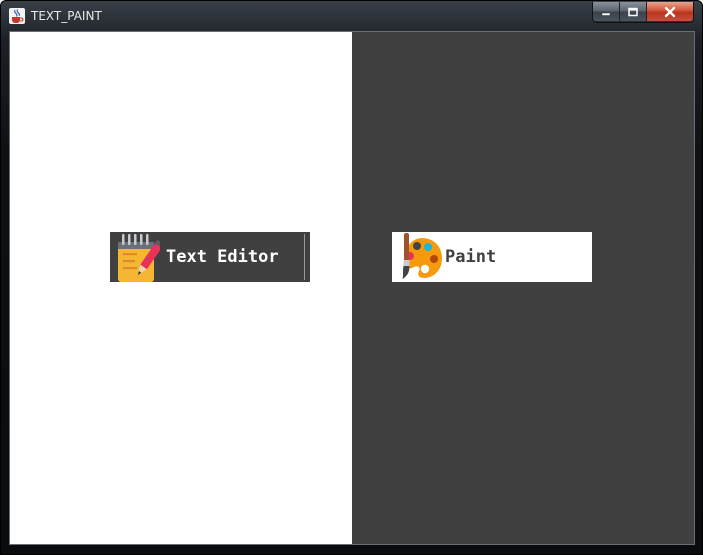 This screenshot has width=703, height=555. I want to click on paint-button: Paint, so click(492, 257).